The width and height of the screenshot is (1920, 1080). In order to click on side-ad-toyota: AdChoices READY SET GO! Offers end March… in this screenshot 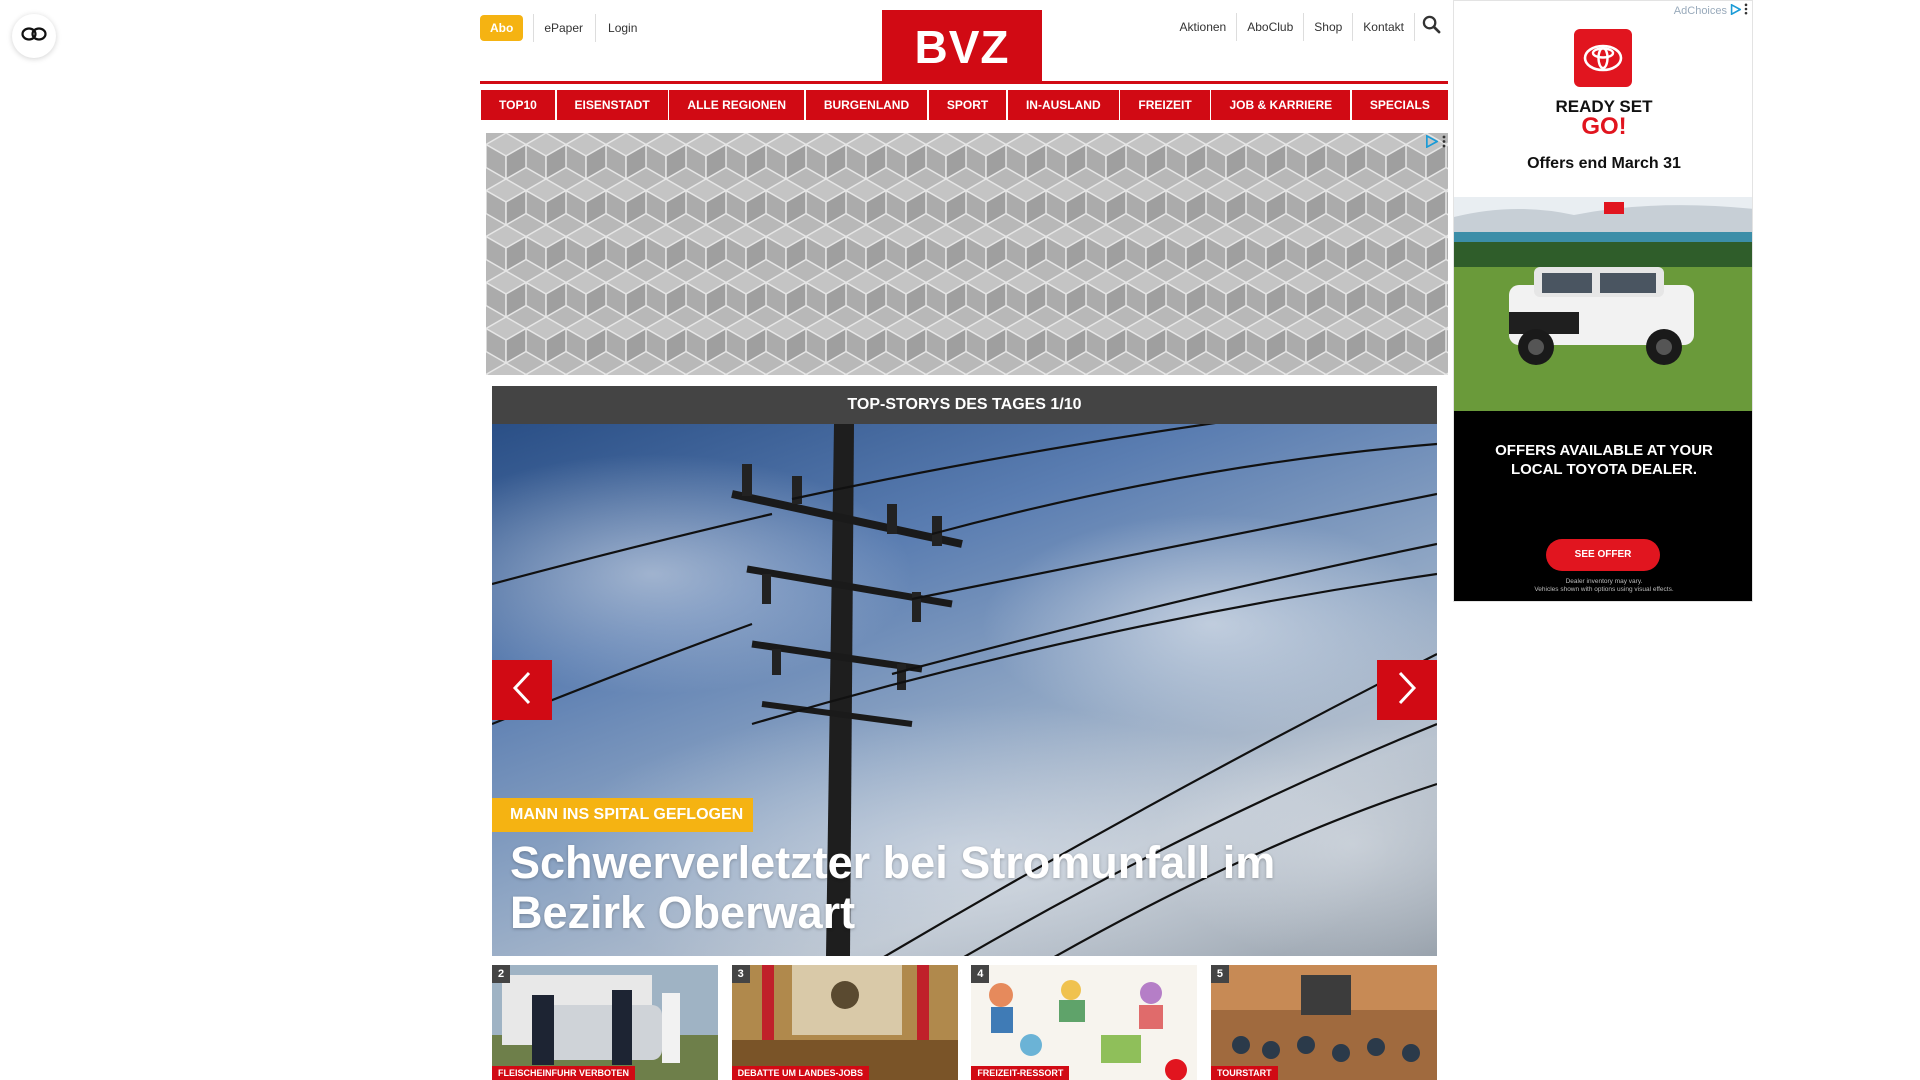, I will do `click(1603, 301)`.